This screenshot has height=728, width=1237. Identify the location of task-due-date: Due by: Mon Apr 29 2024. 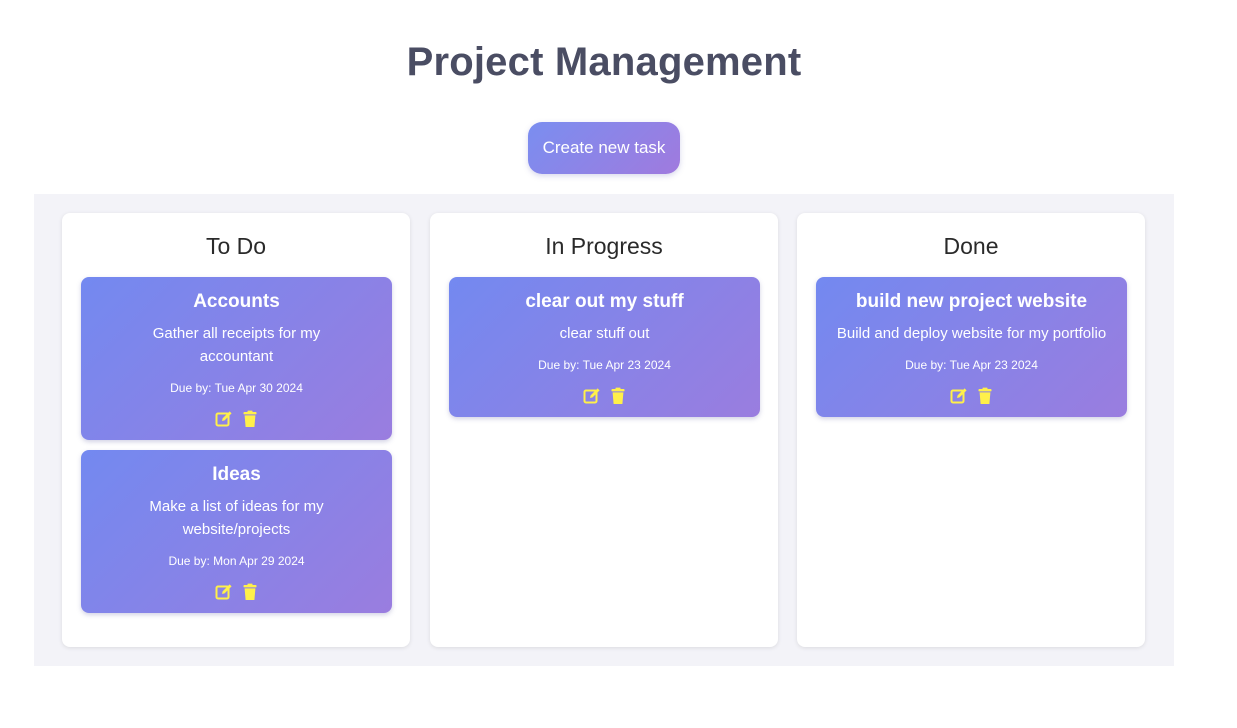
(236, 561).